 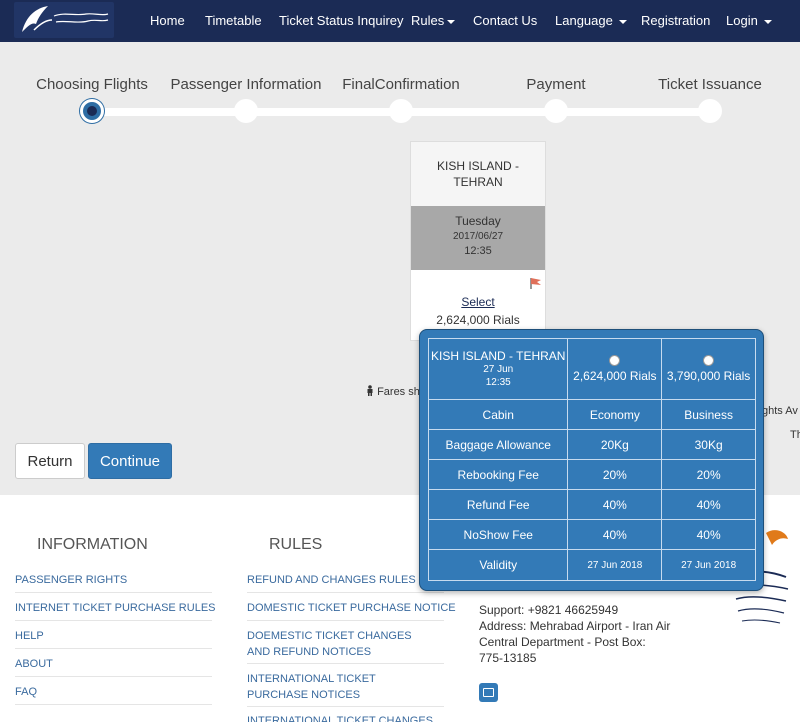 What do you see at coordinates (64, 20) in the screenshot?
I see `iran-air-logo` at bounding box center [64, 20].